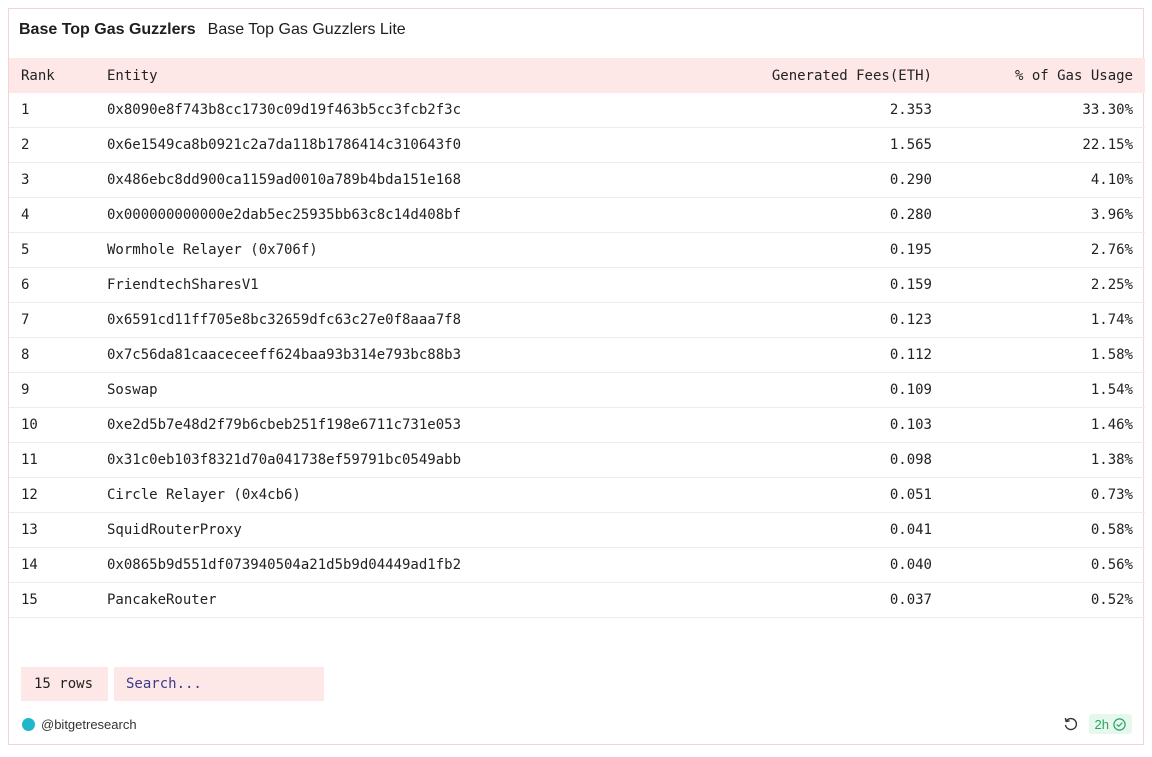 The image size is (1152, 757). I want to click on cell-fees: 0.123, so click(799, 320).